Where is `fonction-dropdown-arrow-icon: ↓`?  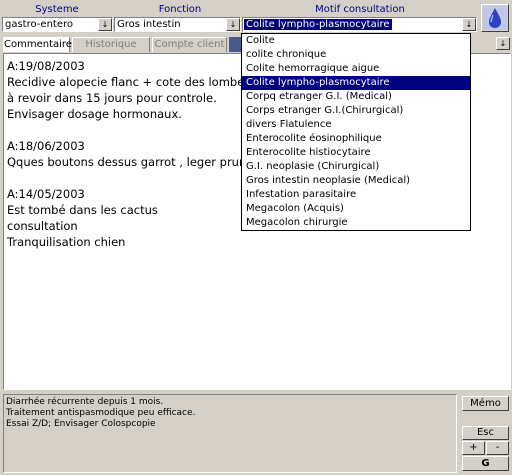 fonction-dropdown-arrow-icon: ↓ is located at coordinates (233, 24).